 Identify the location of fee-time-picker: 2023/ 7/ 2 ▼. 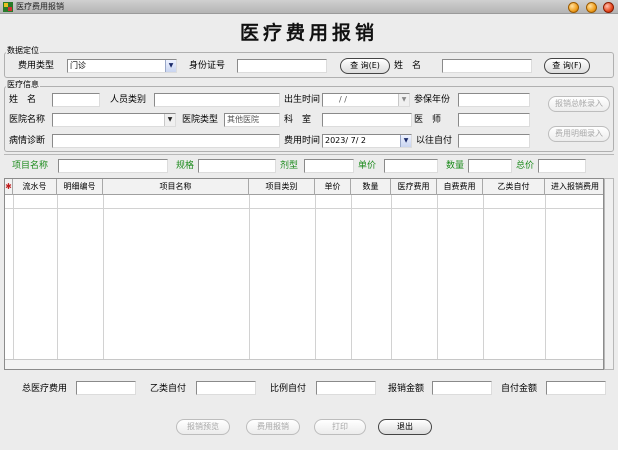
(367, 141).